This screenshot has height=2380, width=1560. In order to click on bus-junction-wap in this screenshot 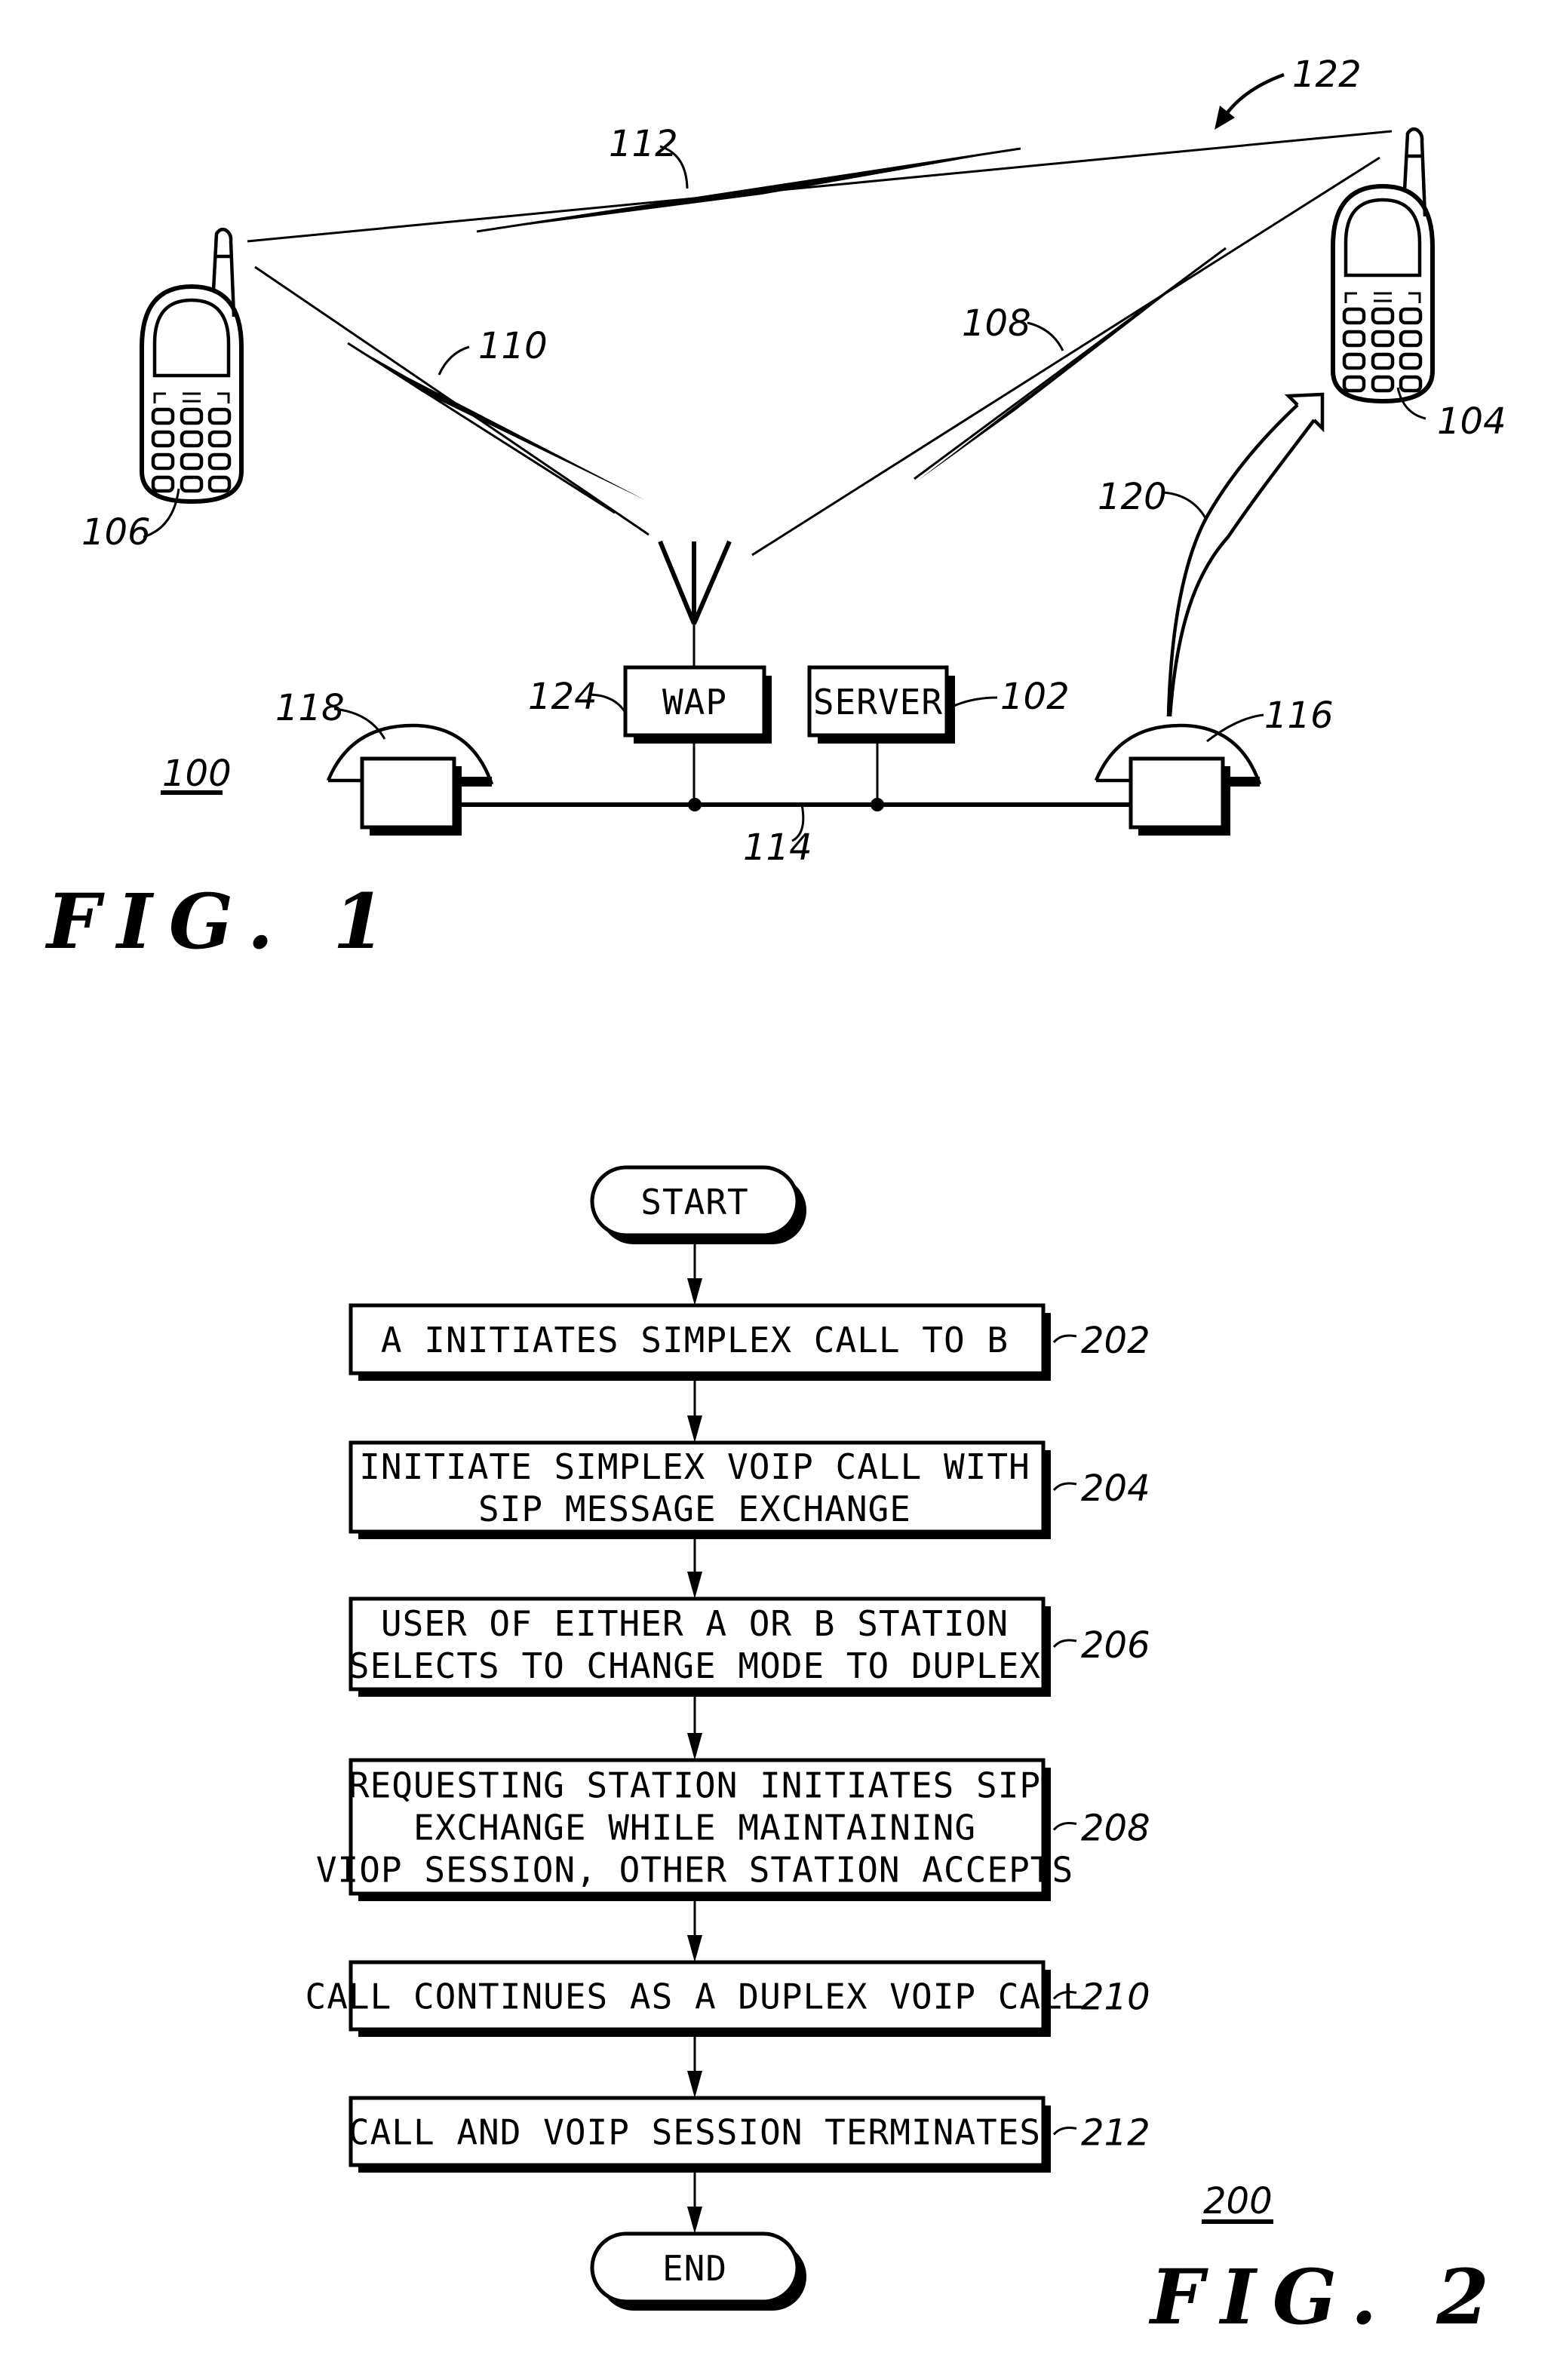, I will do `click(695, 805)`.